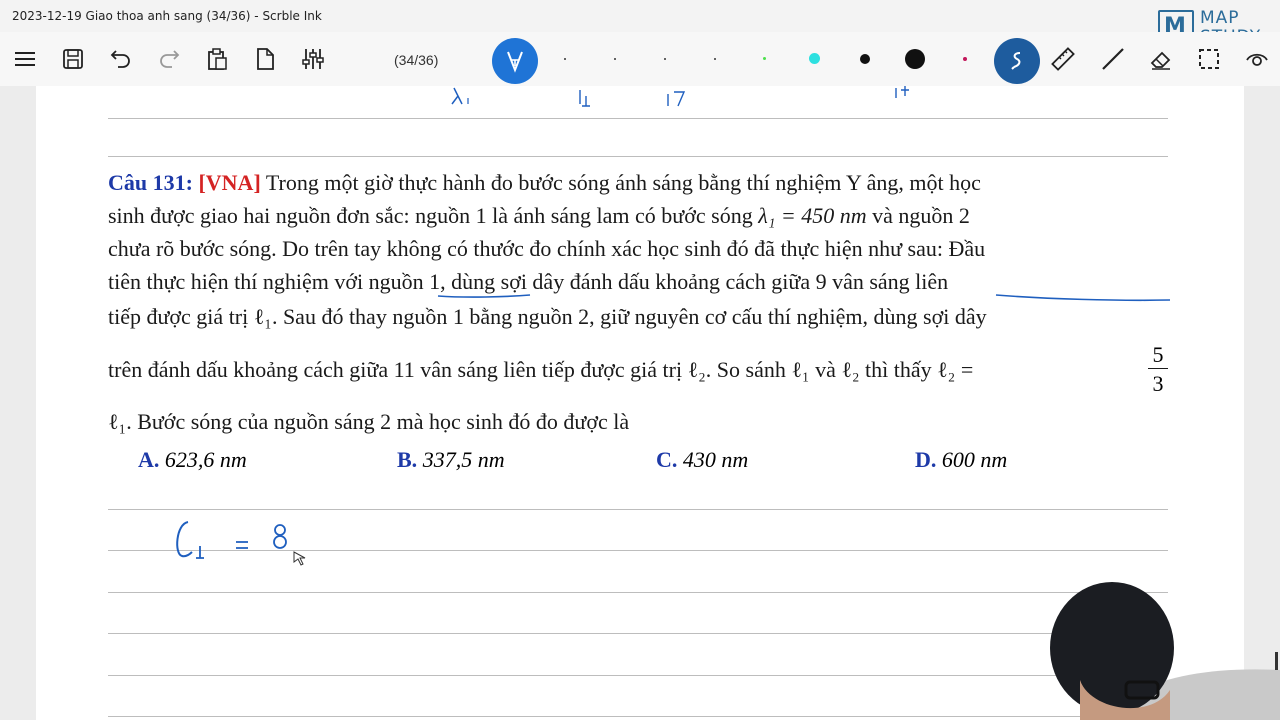  What do you see at coordinates (1158, 369) in the screenshot?
I see `fraction: 5 3` at bounding box center [1158, 369].